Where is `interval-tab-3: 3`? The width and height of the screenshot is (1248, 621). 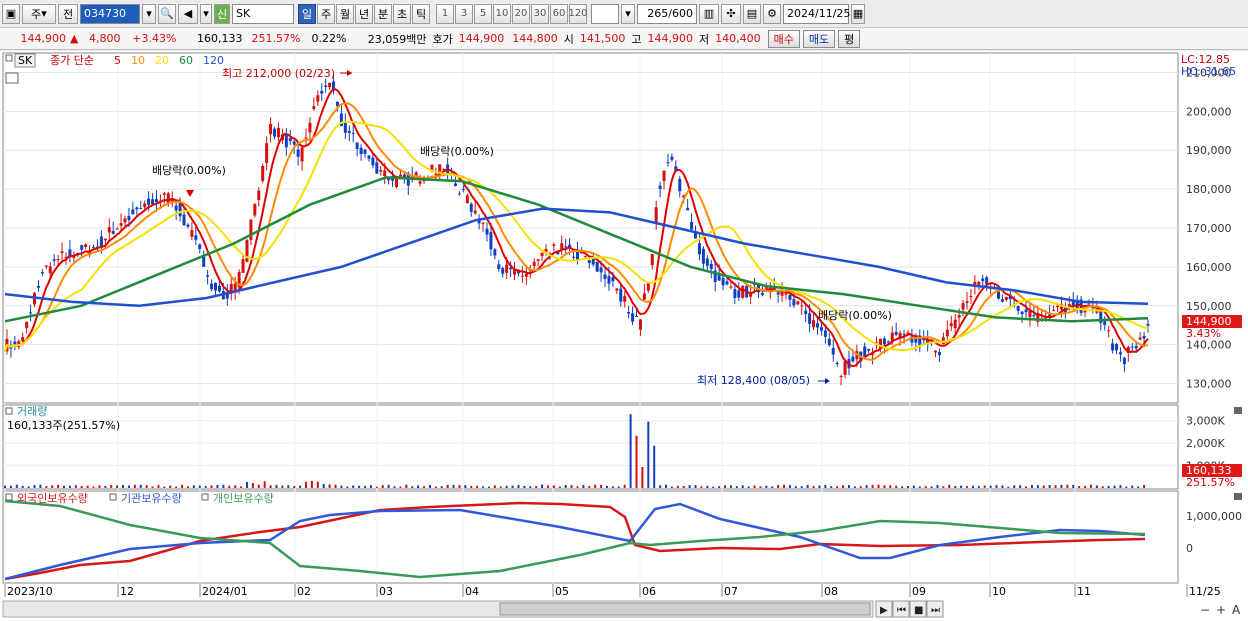
interval-tab-3: 3 is located at coordinates (464, 13).